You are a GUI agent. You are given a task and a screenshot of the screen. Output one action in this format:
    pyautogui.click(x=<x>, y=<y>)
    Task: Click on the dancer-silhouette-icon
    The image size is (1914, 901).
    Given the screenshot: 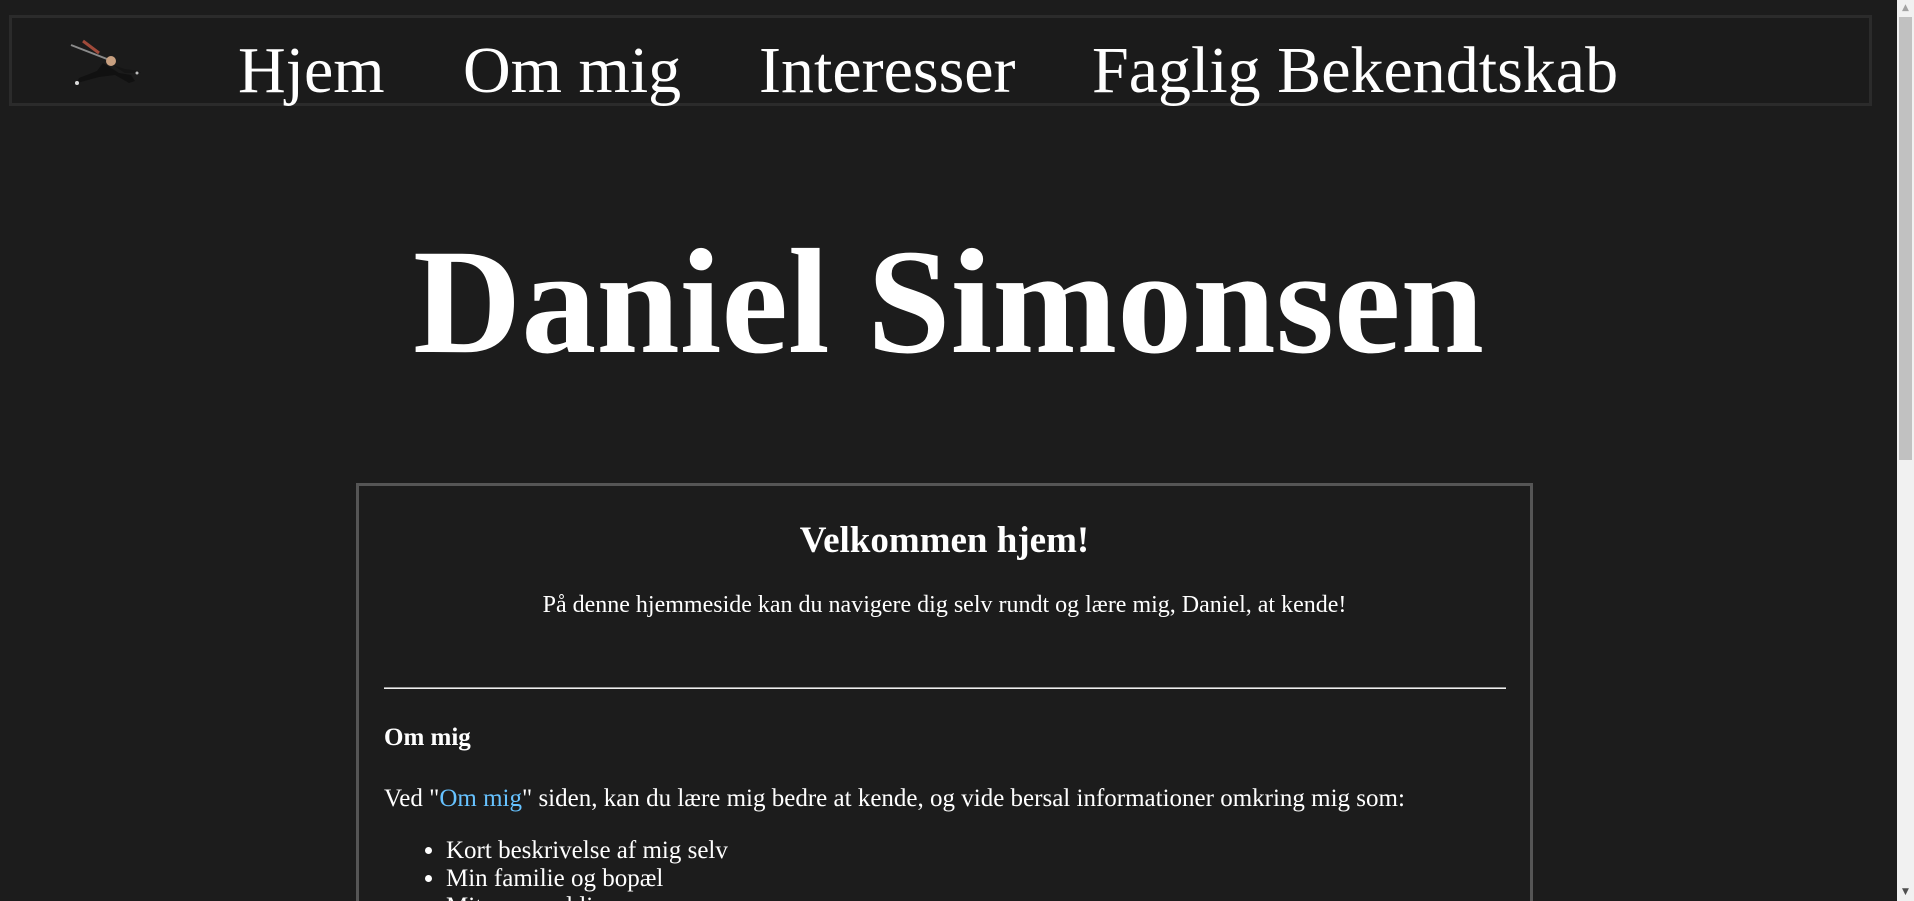 What is the action you would take?
    pyautogui.click(x=109, y=60)
    